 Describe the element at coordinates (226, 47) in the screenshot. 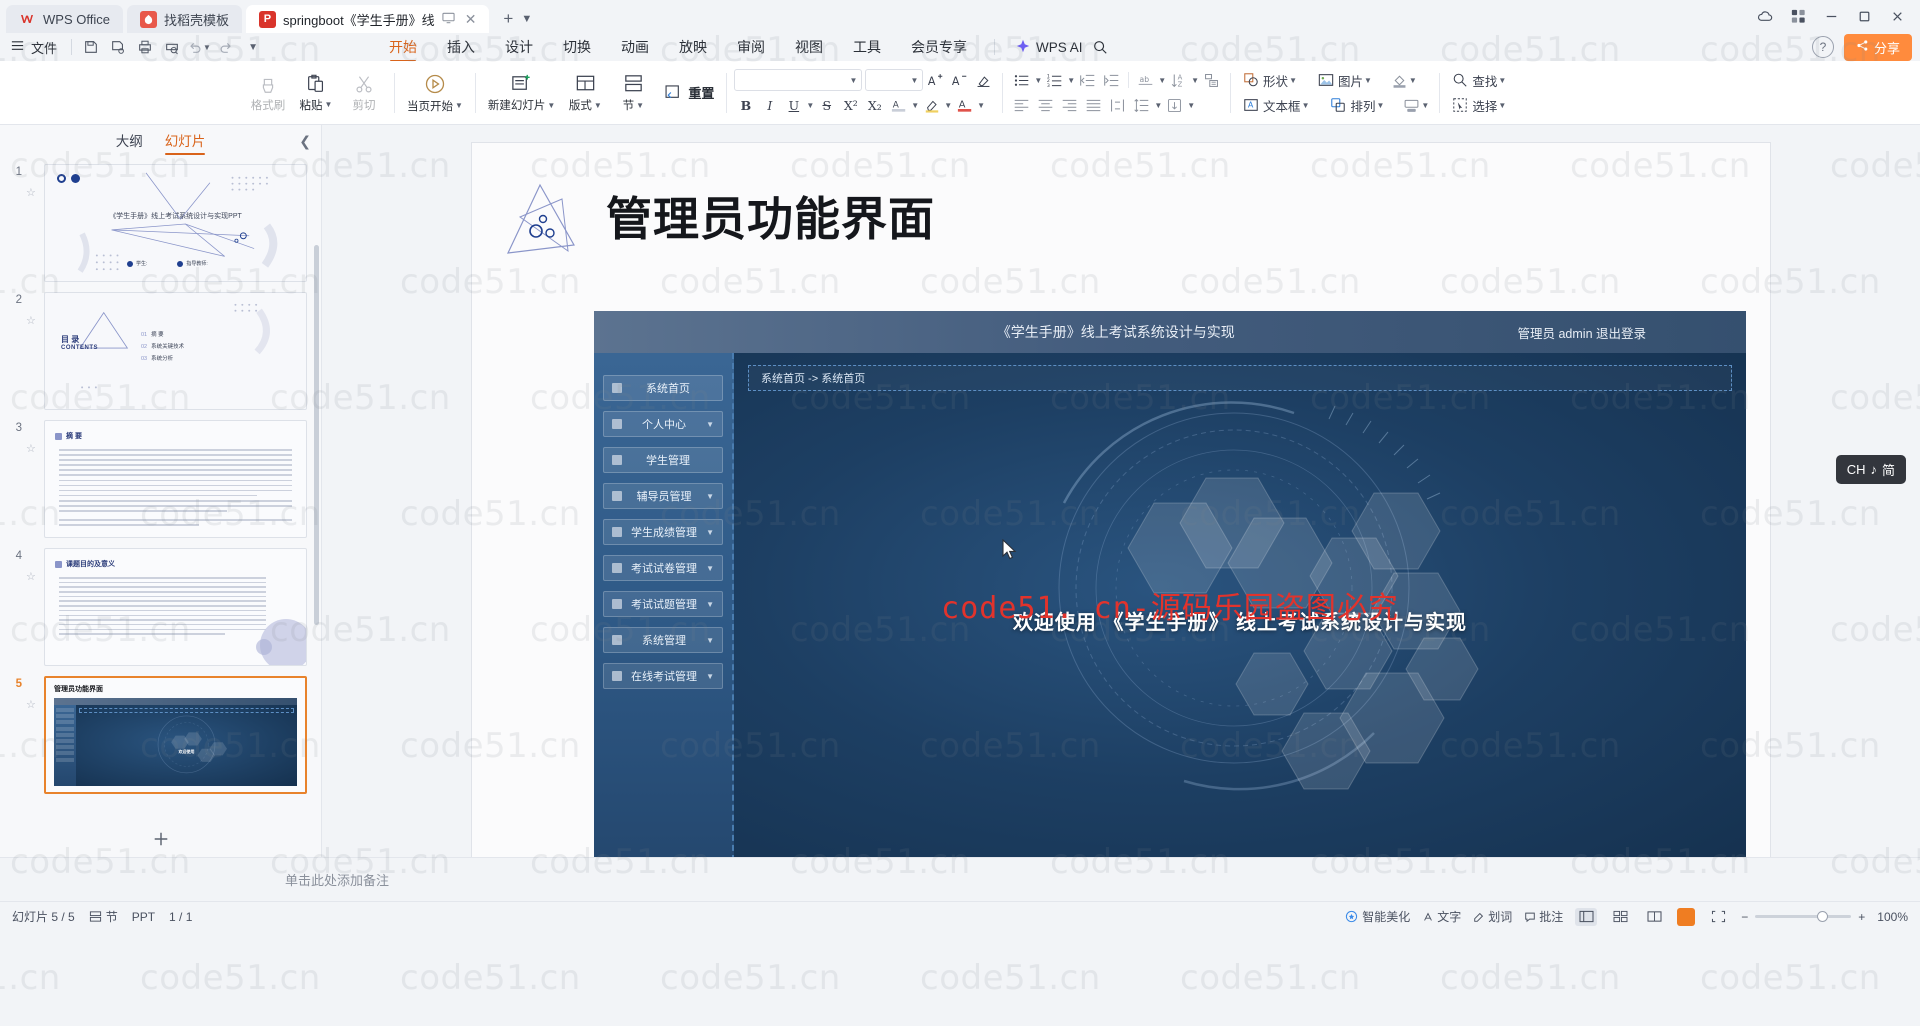

I see `redo-icon` at that location.